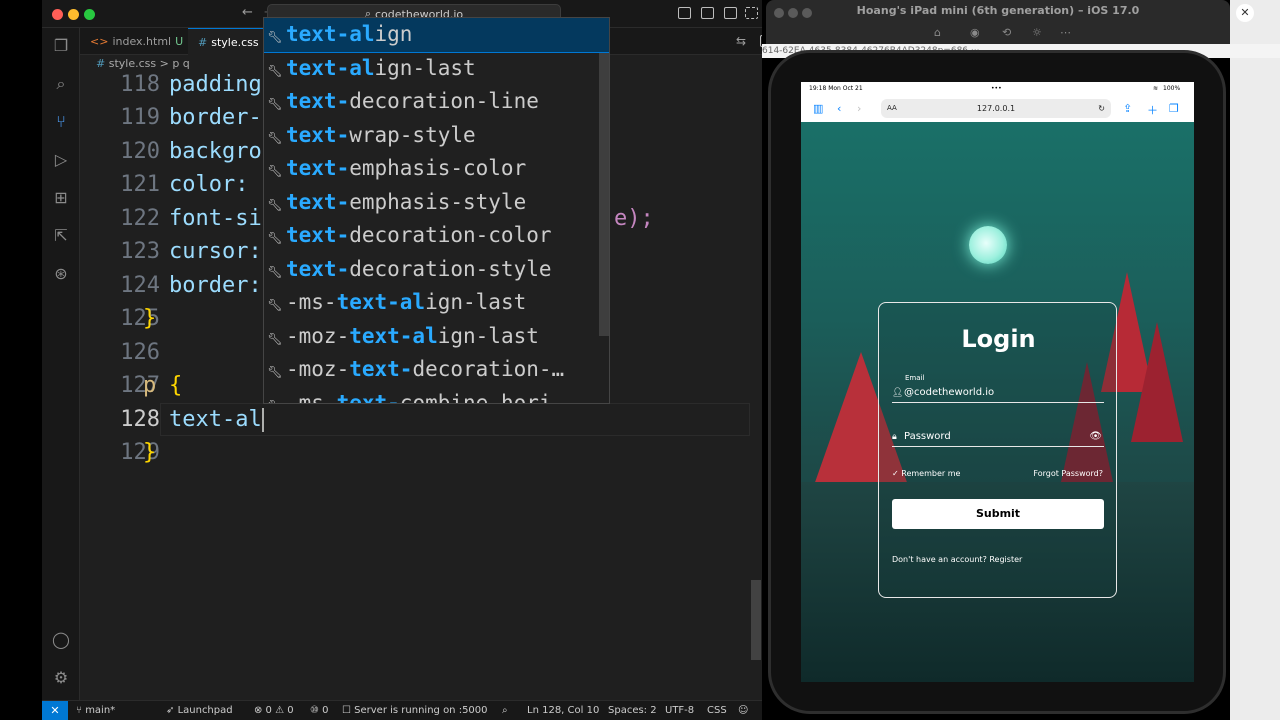 Image resolution: width=1280 pixels, height=720 pixels. Describe the element at coordinates (61, 122) in the screenshot. I see `source-control-icon: ⑂` at that location.